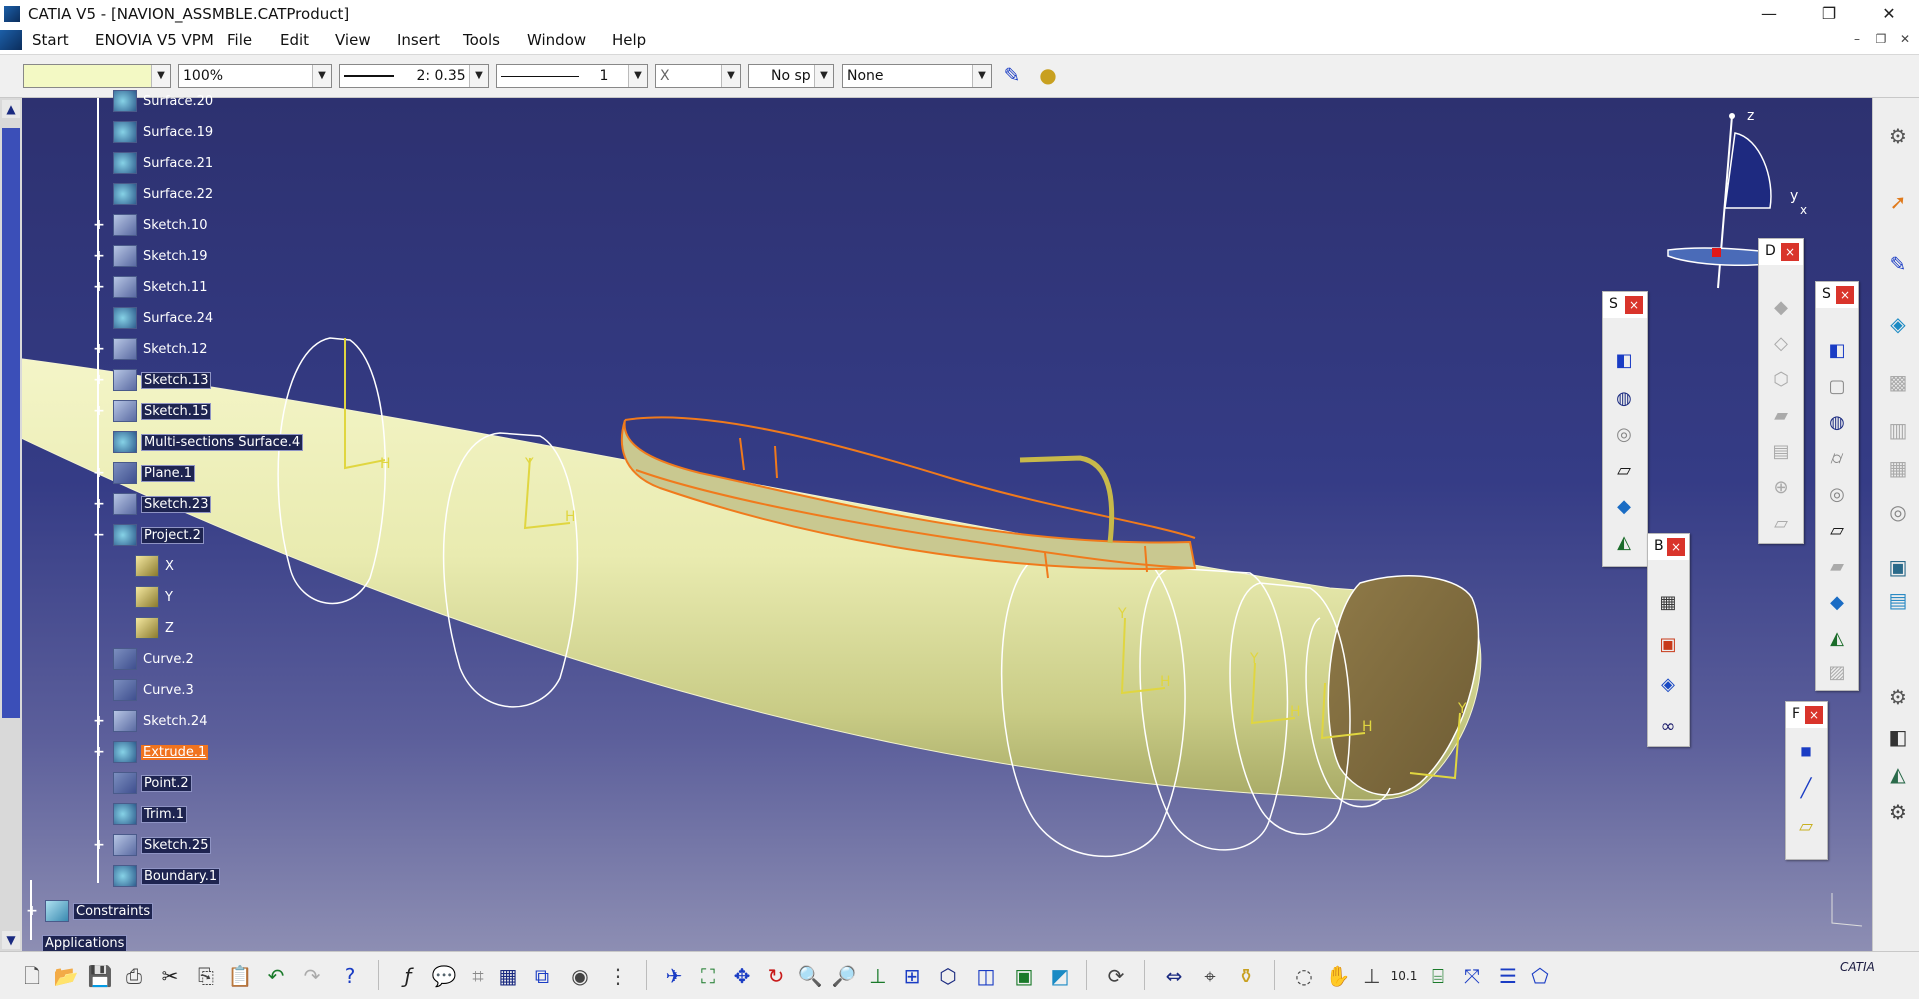 The width and height of the screenshot is (1919, 999). I want to click on tree-item: Project.2, so click(158, 535).